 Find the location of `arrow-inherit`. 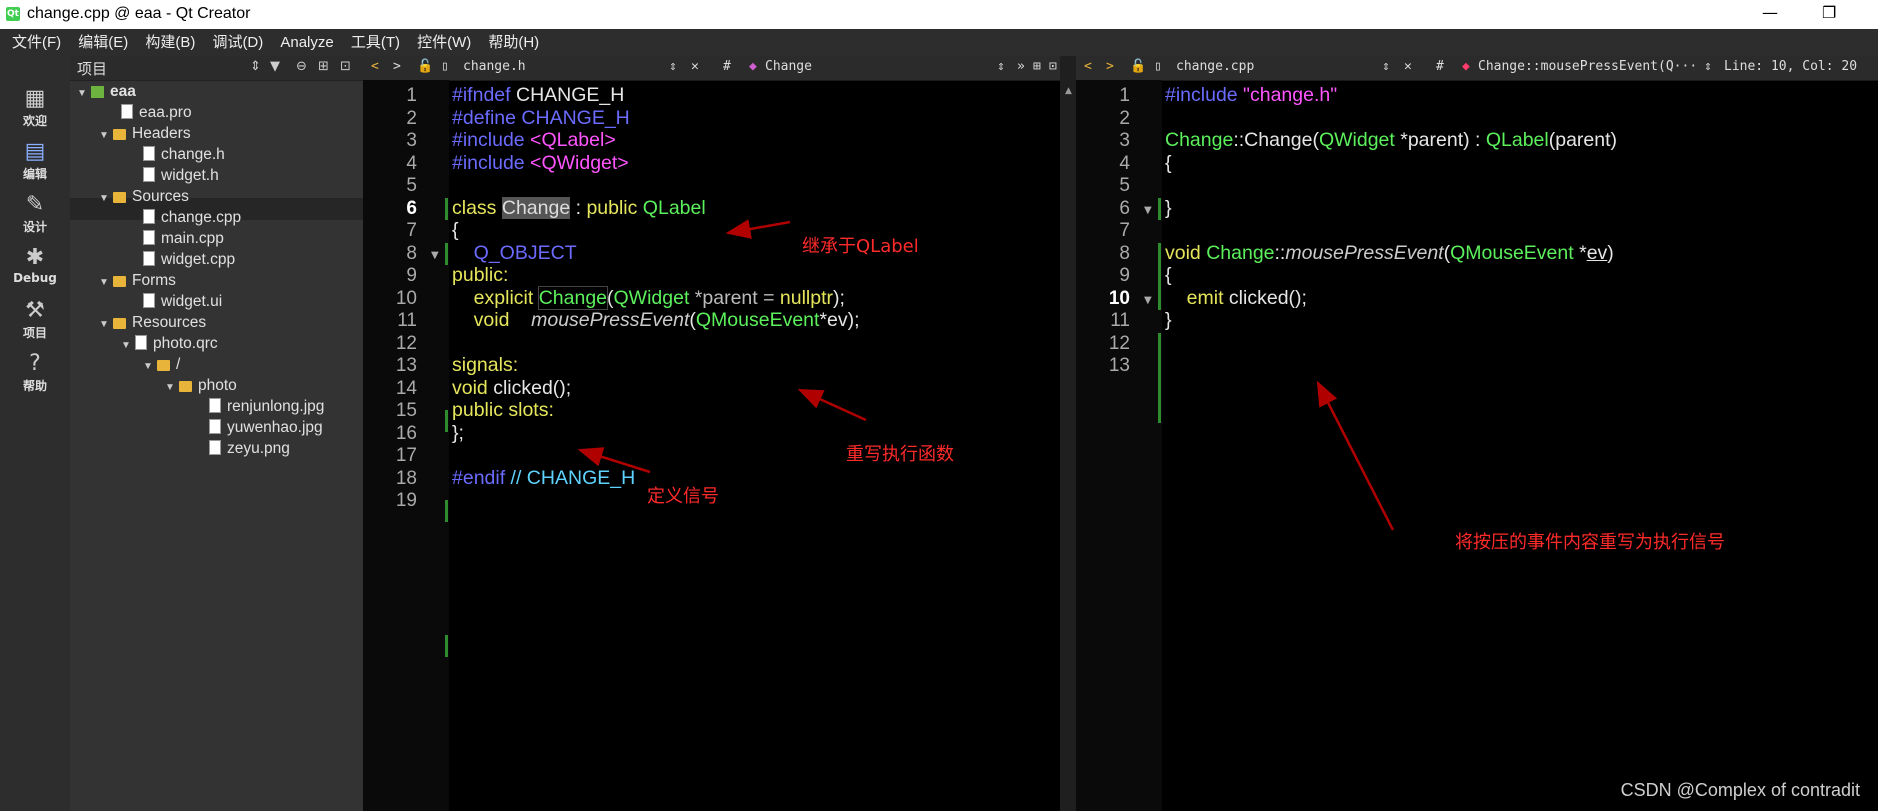

arrow-inherit is located at coordinates (758, 229).